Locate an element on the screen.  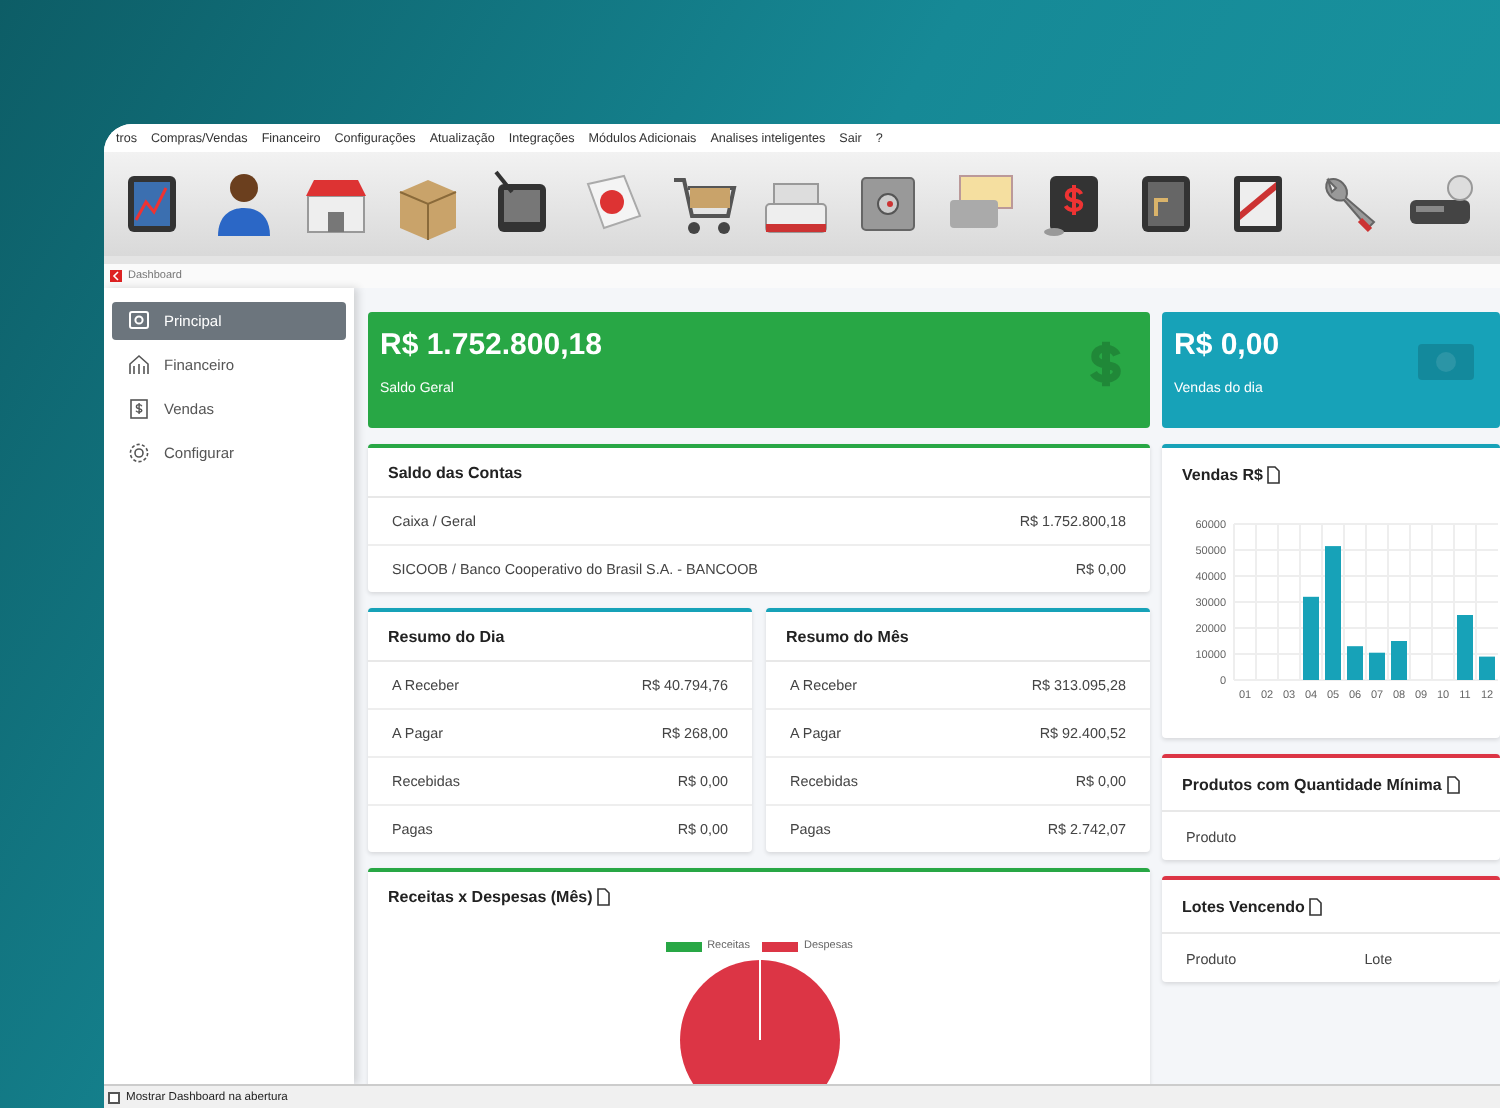
card-title: Resumo do Mês is located at coordinates (847, 636).